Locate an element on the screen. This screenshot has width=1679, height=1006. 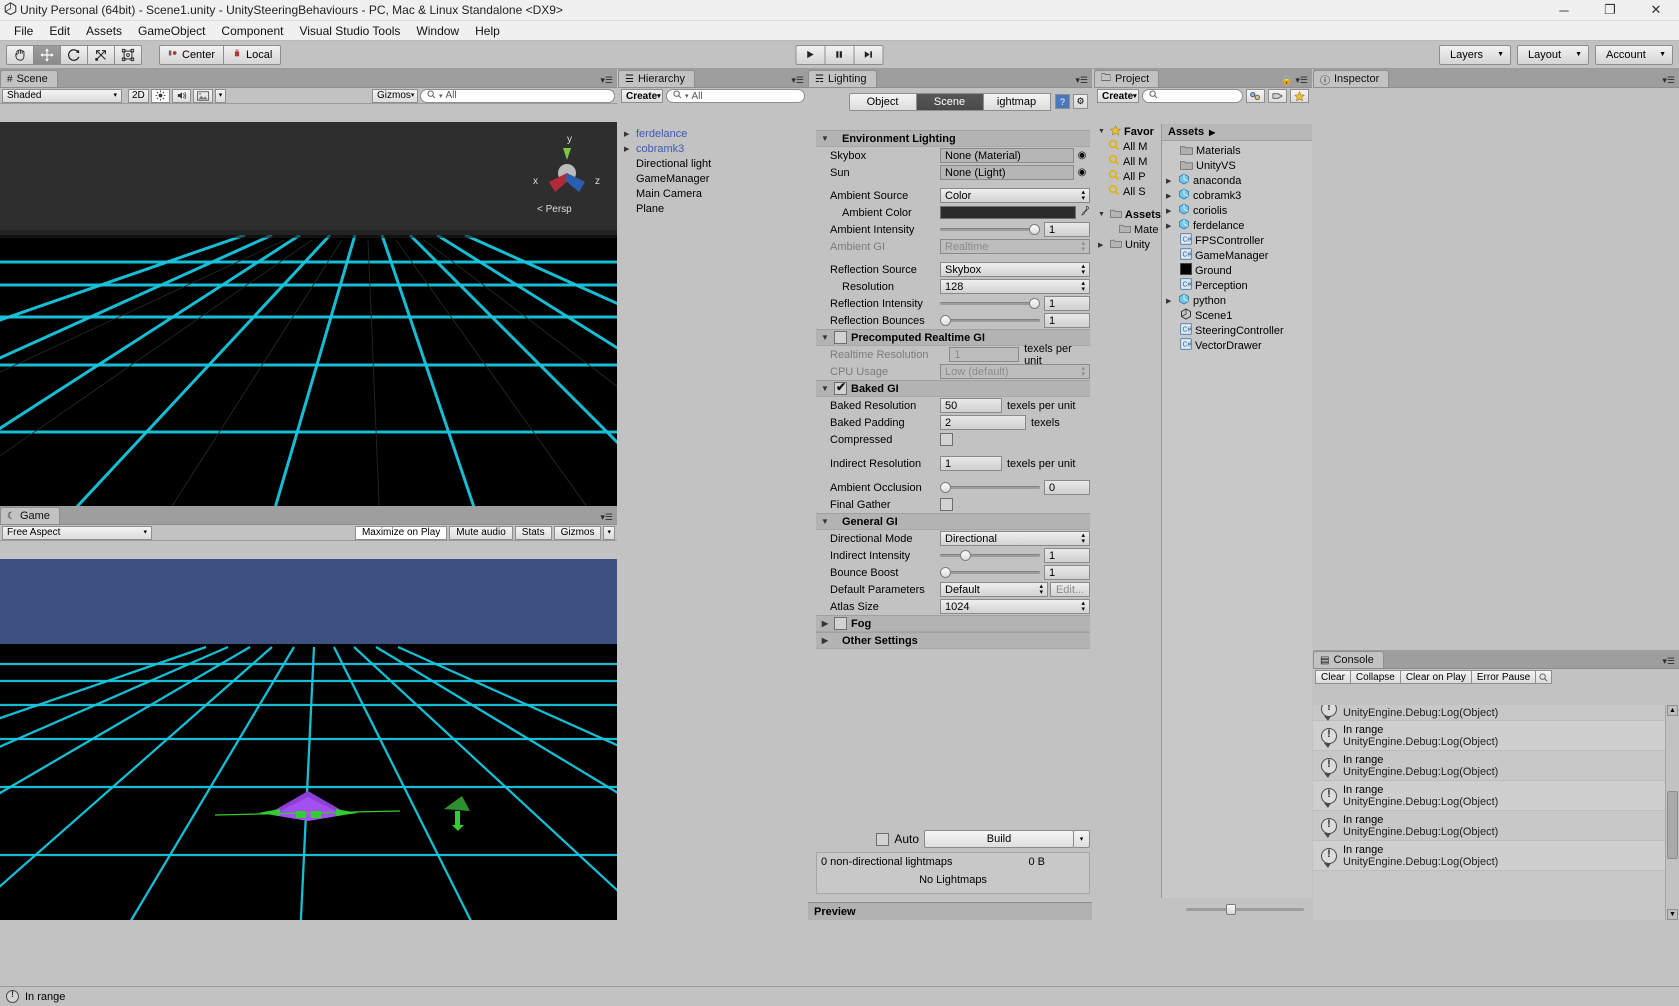
section-general-gi: ▼ General GI is located at coordinates (953, 521).